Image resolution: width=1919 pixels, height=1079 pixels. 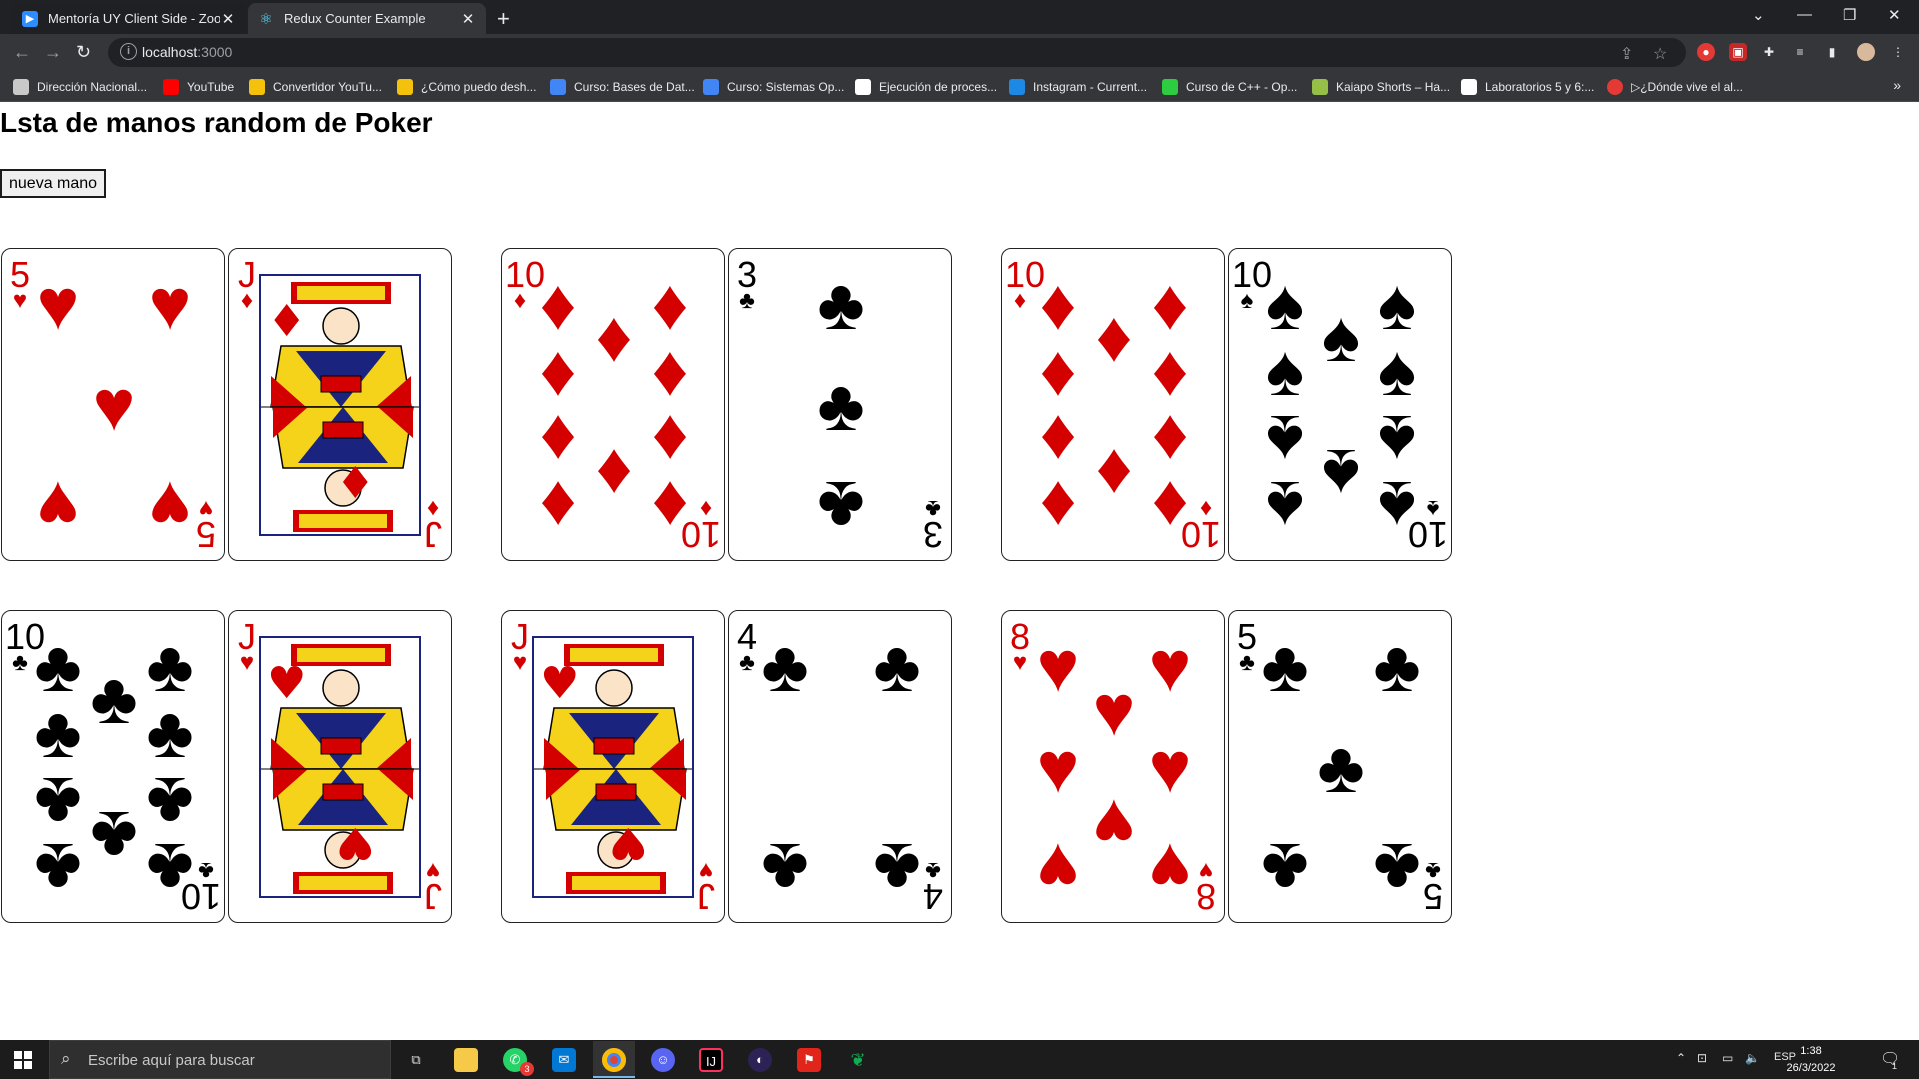 I want to click on playing-card: J ♥ ♥ ♥ J ♥, so click(x=340, y=766).